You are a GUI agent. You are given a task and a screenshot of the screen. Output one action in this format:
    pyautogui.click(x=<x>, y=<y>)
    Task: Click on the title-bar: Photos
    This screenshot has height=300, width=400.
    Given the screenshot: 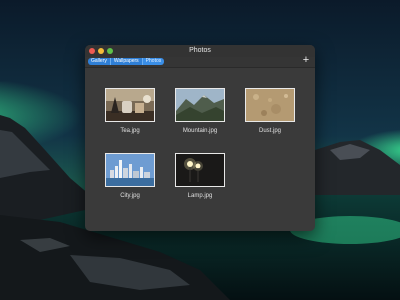 What is the action you would take?
    pyautogui.click(x=200, y=51)
    